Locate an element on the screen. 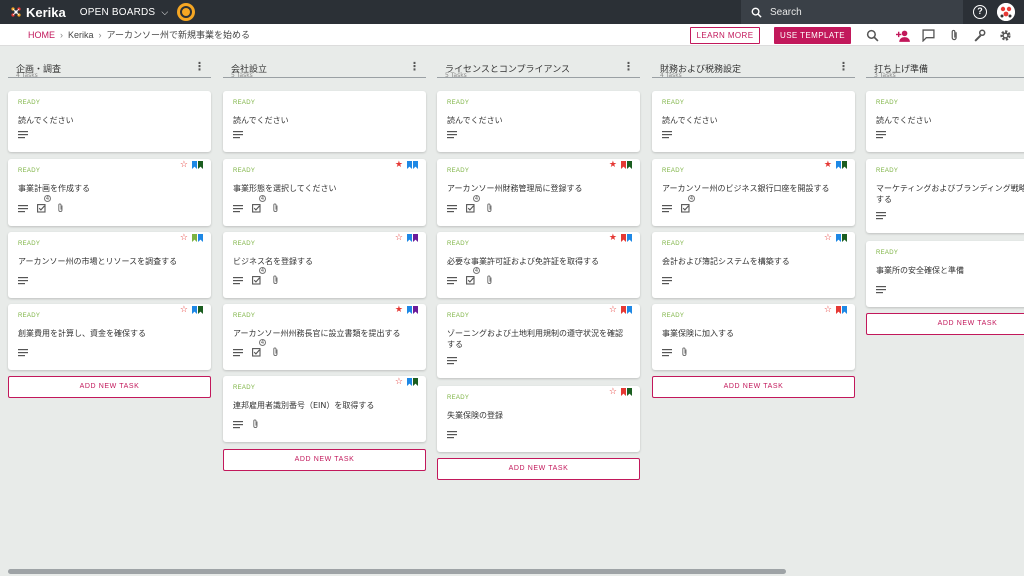 This screenshot has width=1024, height=576. gear-icon is located at coordinates (1005, 35).